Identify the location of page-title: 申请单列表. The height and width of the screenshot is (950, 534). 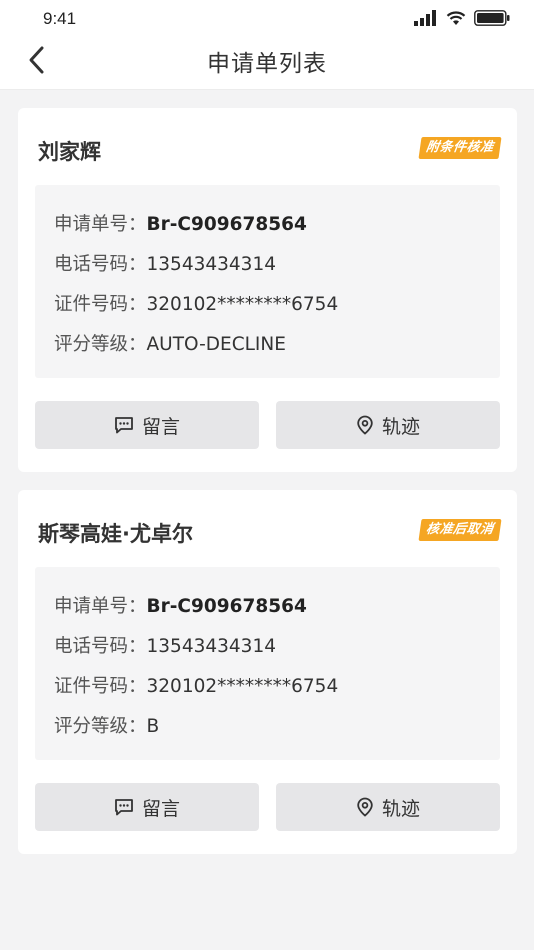
(267, 64).